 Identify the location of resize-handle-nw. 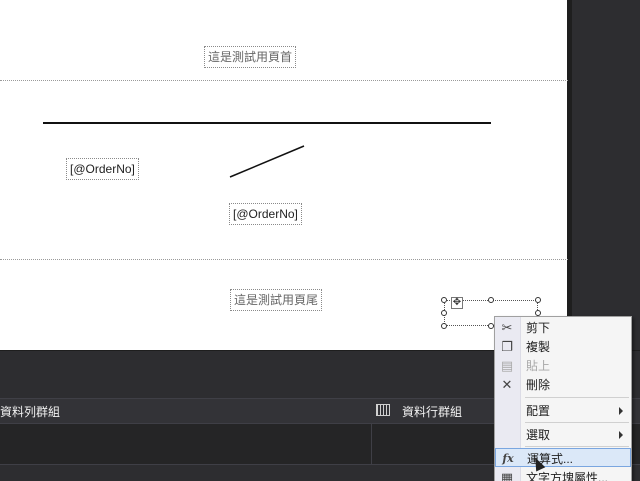
(444, 300).